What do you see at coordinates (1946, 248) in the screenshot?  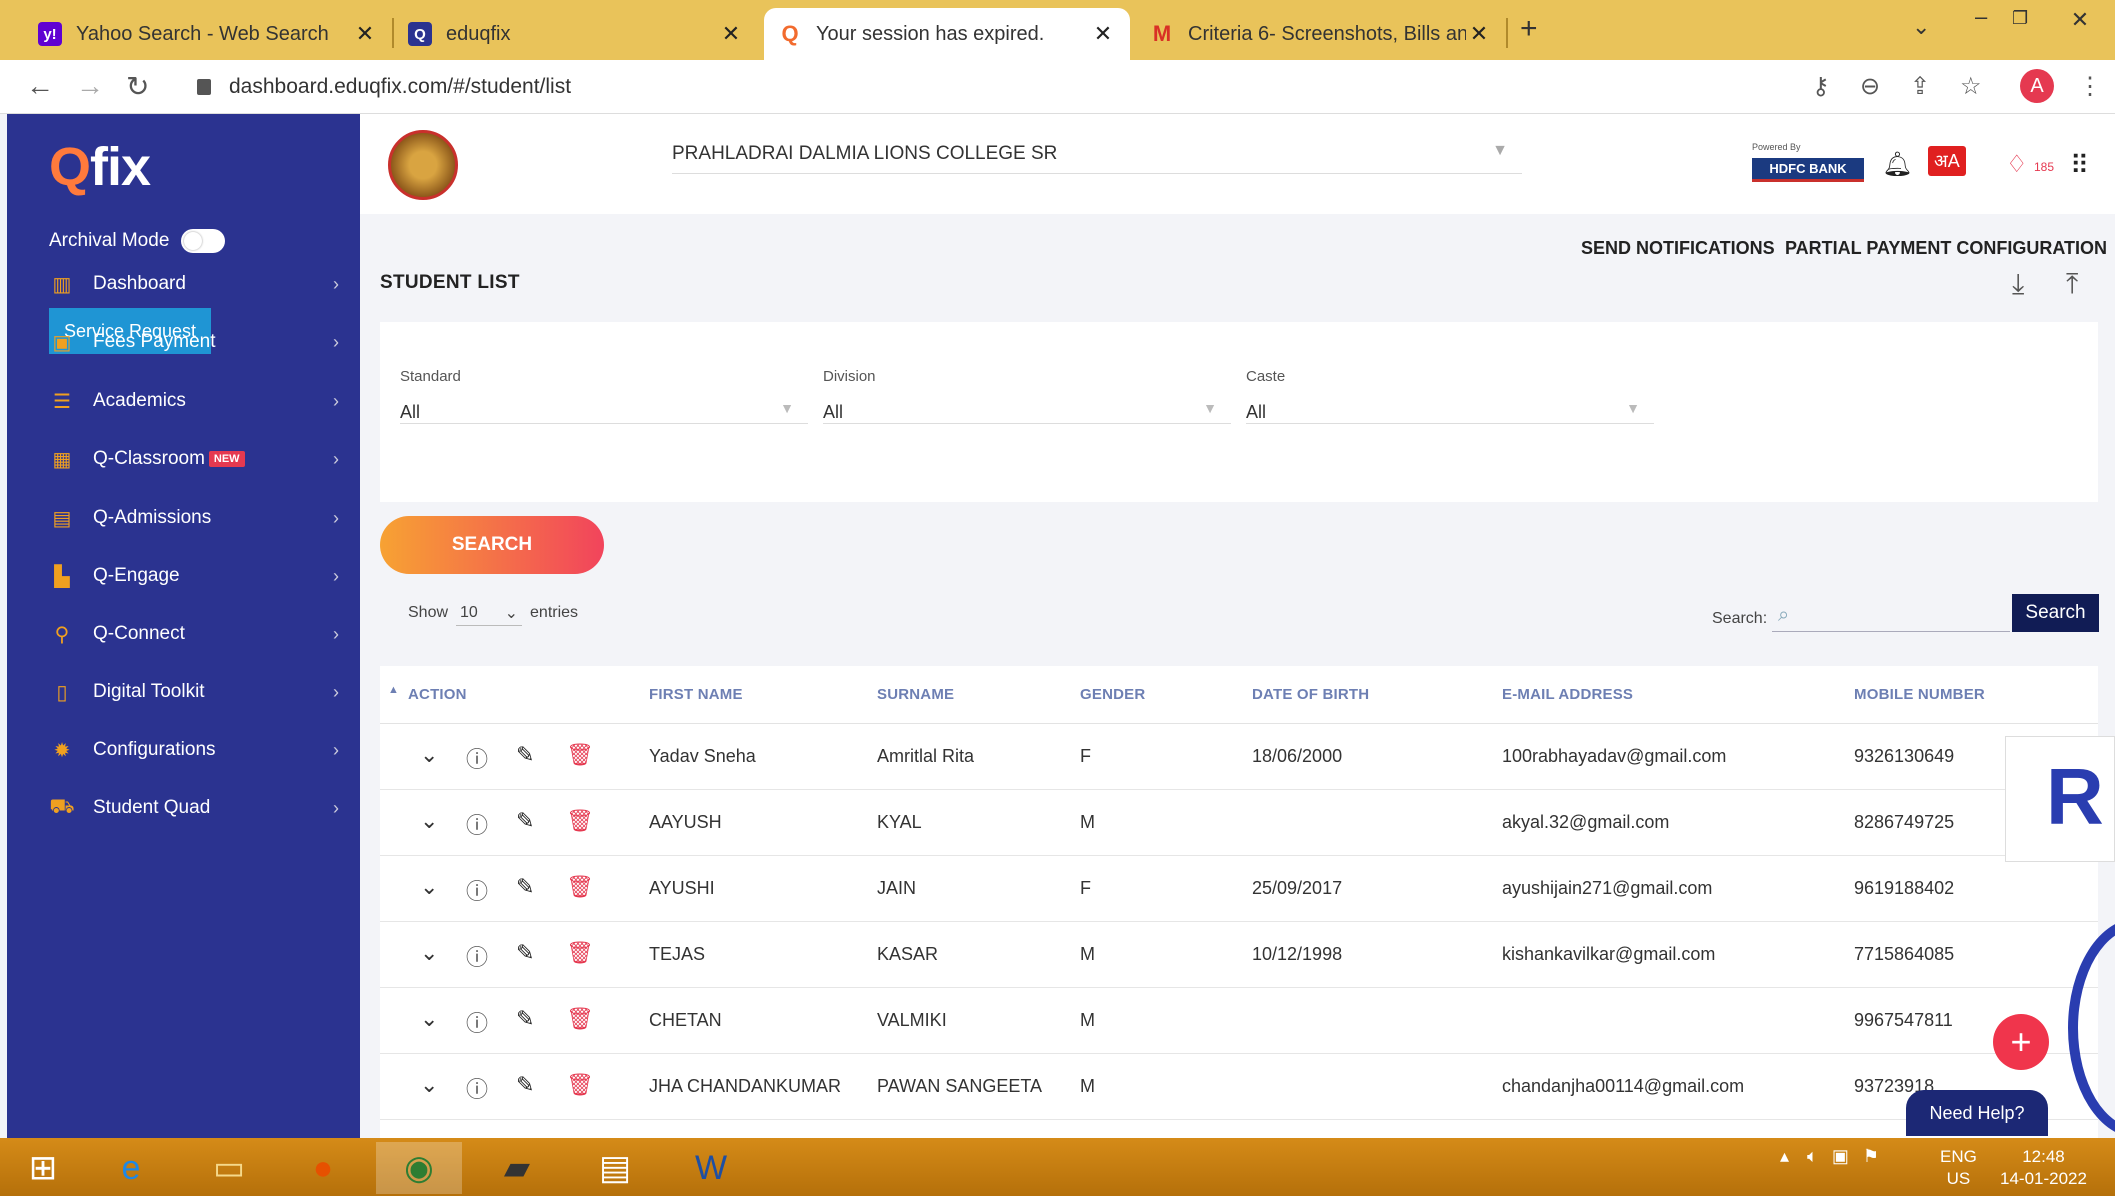 I see `partial-payment-configuration-link: PARTIAL PAYMENT CONFIGURATION` at bounding box center [1946, 248].